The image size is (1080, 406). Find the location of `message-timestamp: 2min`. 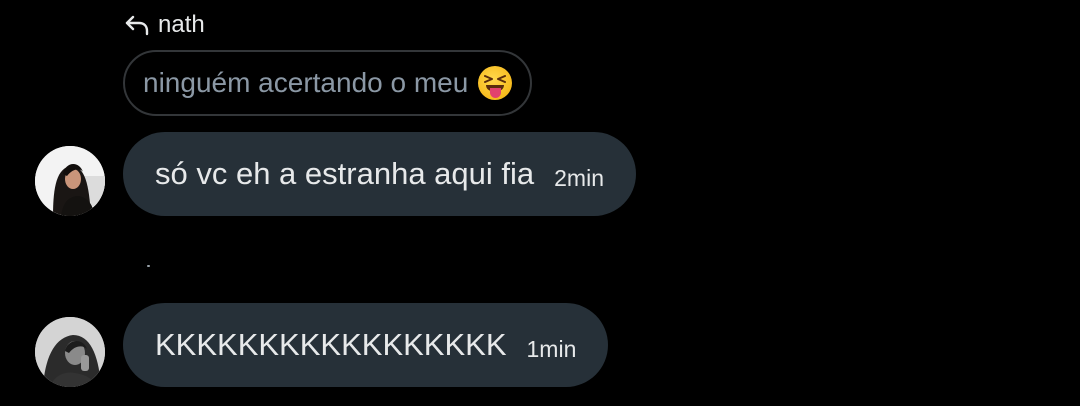

message-timestamp: 2min is located at coordinates (579, 177).